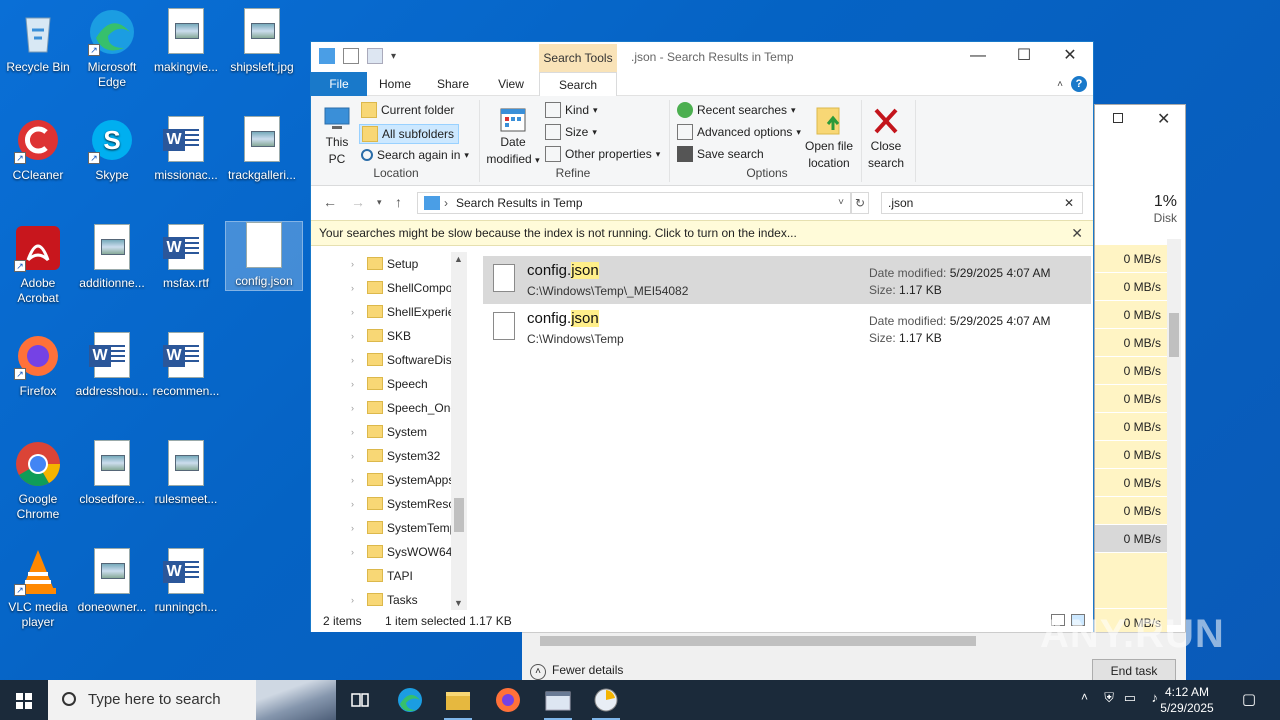 Image resolution: width=1280 pixels, height=720 pixels. What do you see at coordinates (379, 202) in the screenshot?
I see `recent-locations-icon: ▾` at bounding box center [379, 202].